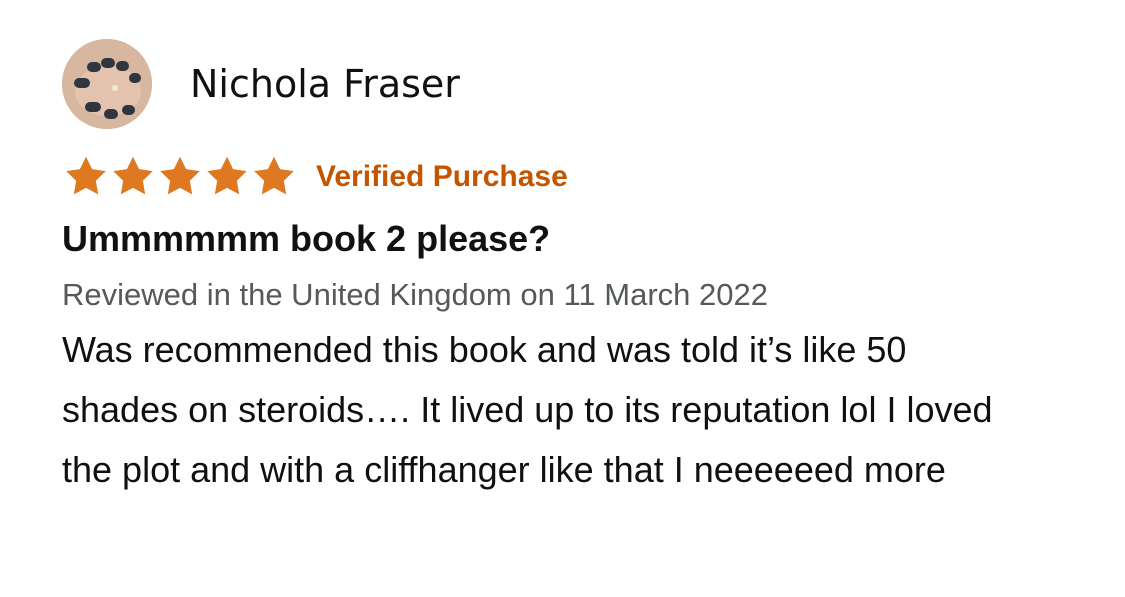 The height and width of the screenshot is (597, 1125). What do you see at coordinates (582, 84) in the screenshot?
I see `reviewer-profile: Nichola Fraser` at bounding box center [582, 84].